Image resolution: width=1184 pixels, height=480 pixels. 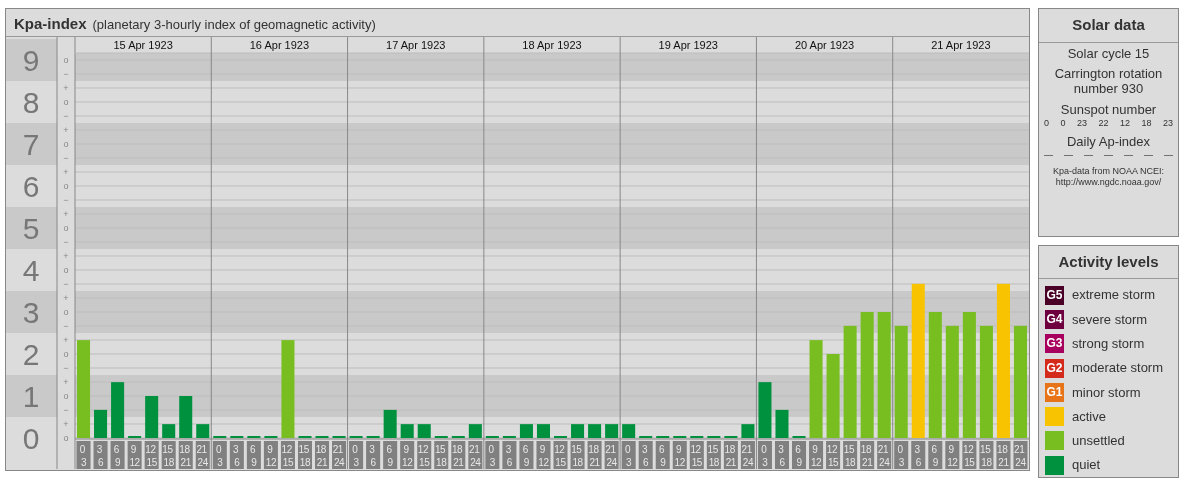 What do you see at coordinates (1089, 416) in the screenshot?
I see `legend-label: active` at bounding box center [1089, 416].